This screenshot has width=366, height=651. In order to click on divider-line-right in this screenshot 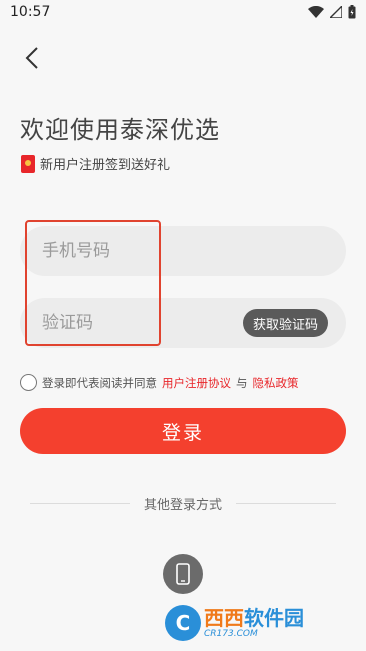, I will do `click(286, 503)`.